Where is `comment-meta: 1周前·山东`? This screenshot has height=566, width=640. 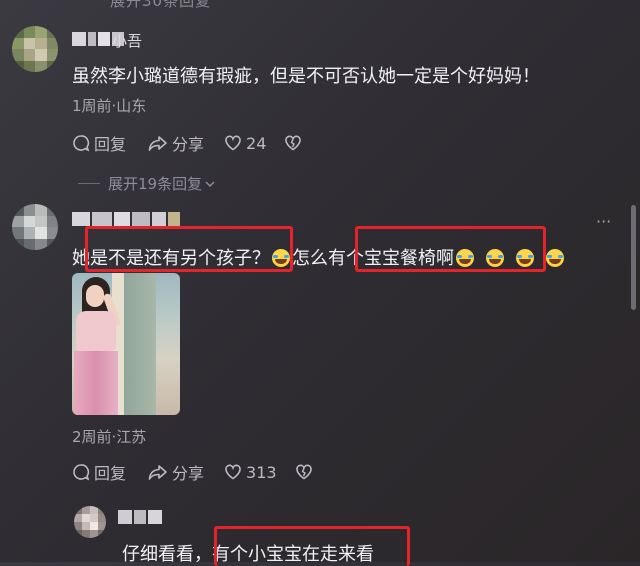 comment-meta: 1周前·山东 is located at coordinates (109, 106).